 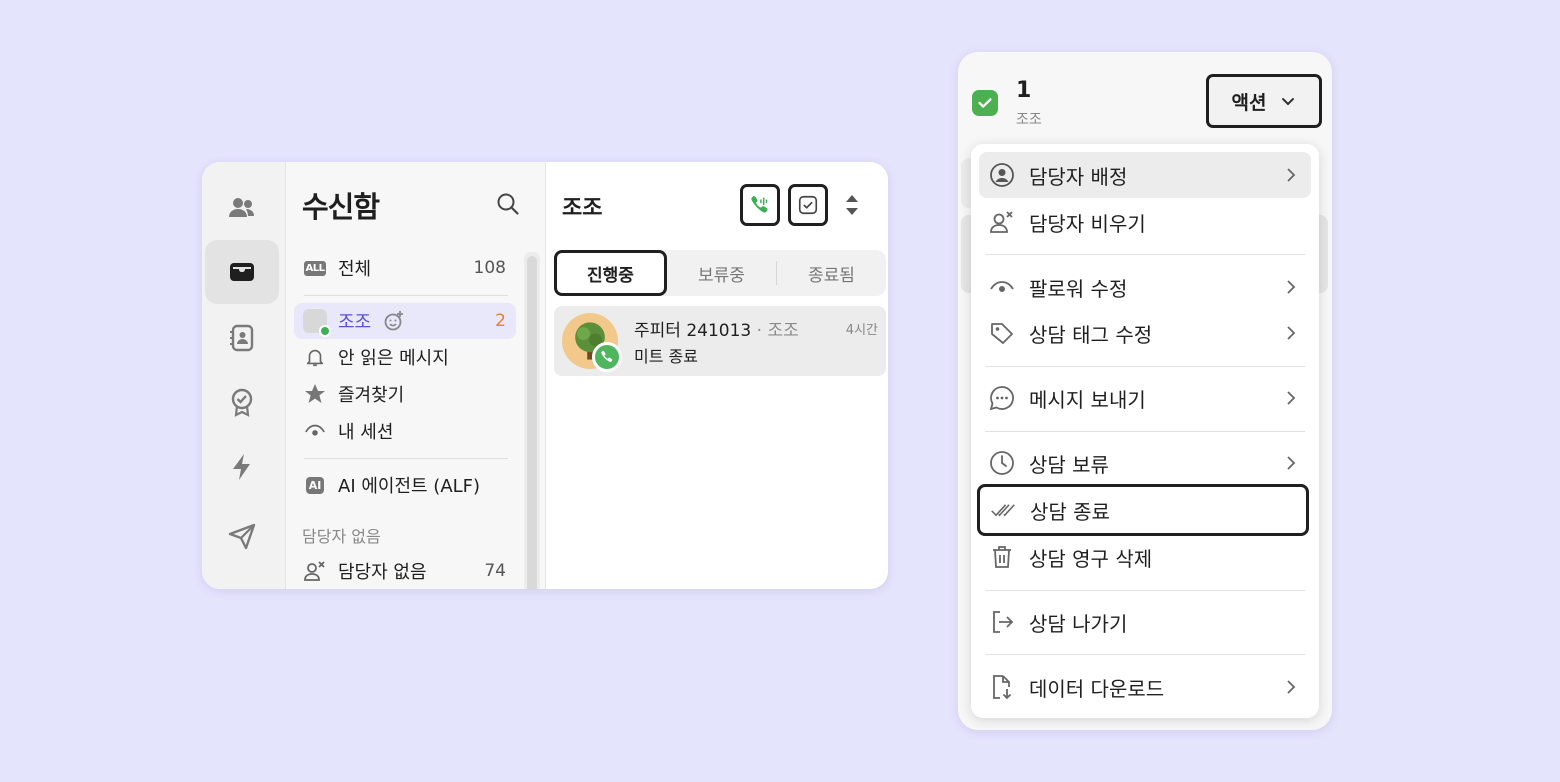 I want to click on sidebar-scrollbar, so click(x=532, y=420).